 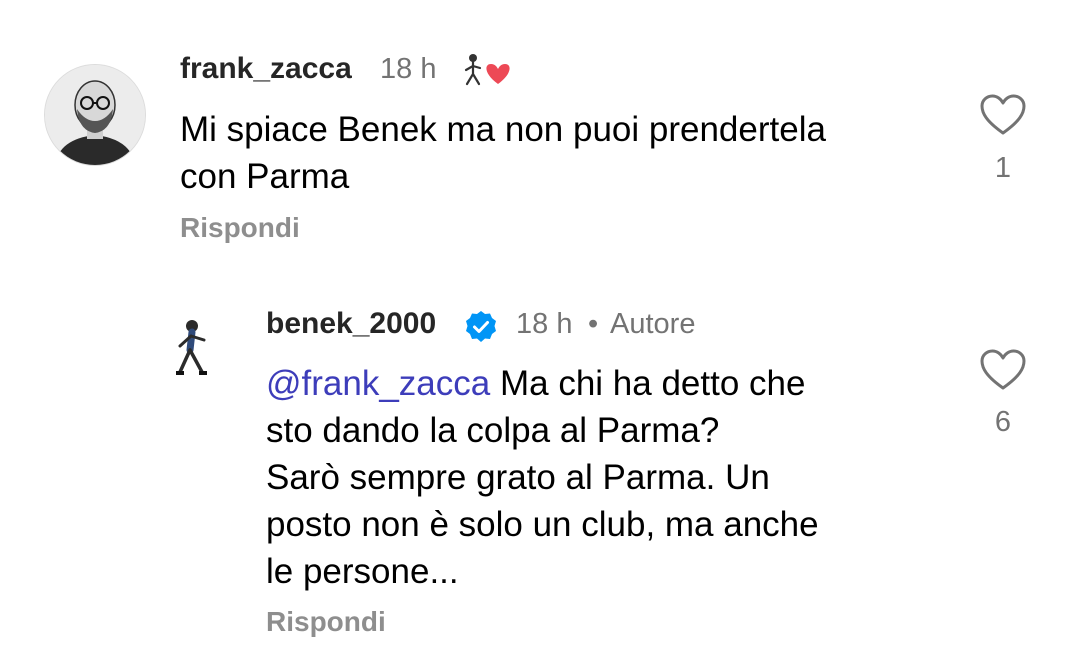 I want to click on comment-text-line: posto non è solo un club, ma anche, so click(x=542, y=524).